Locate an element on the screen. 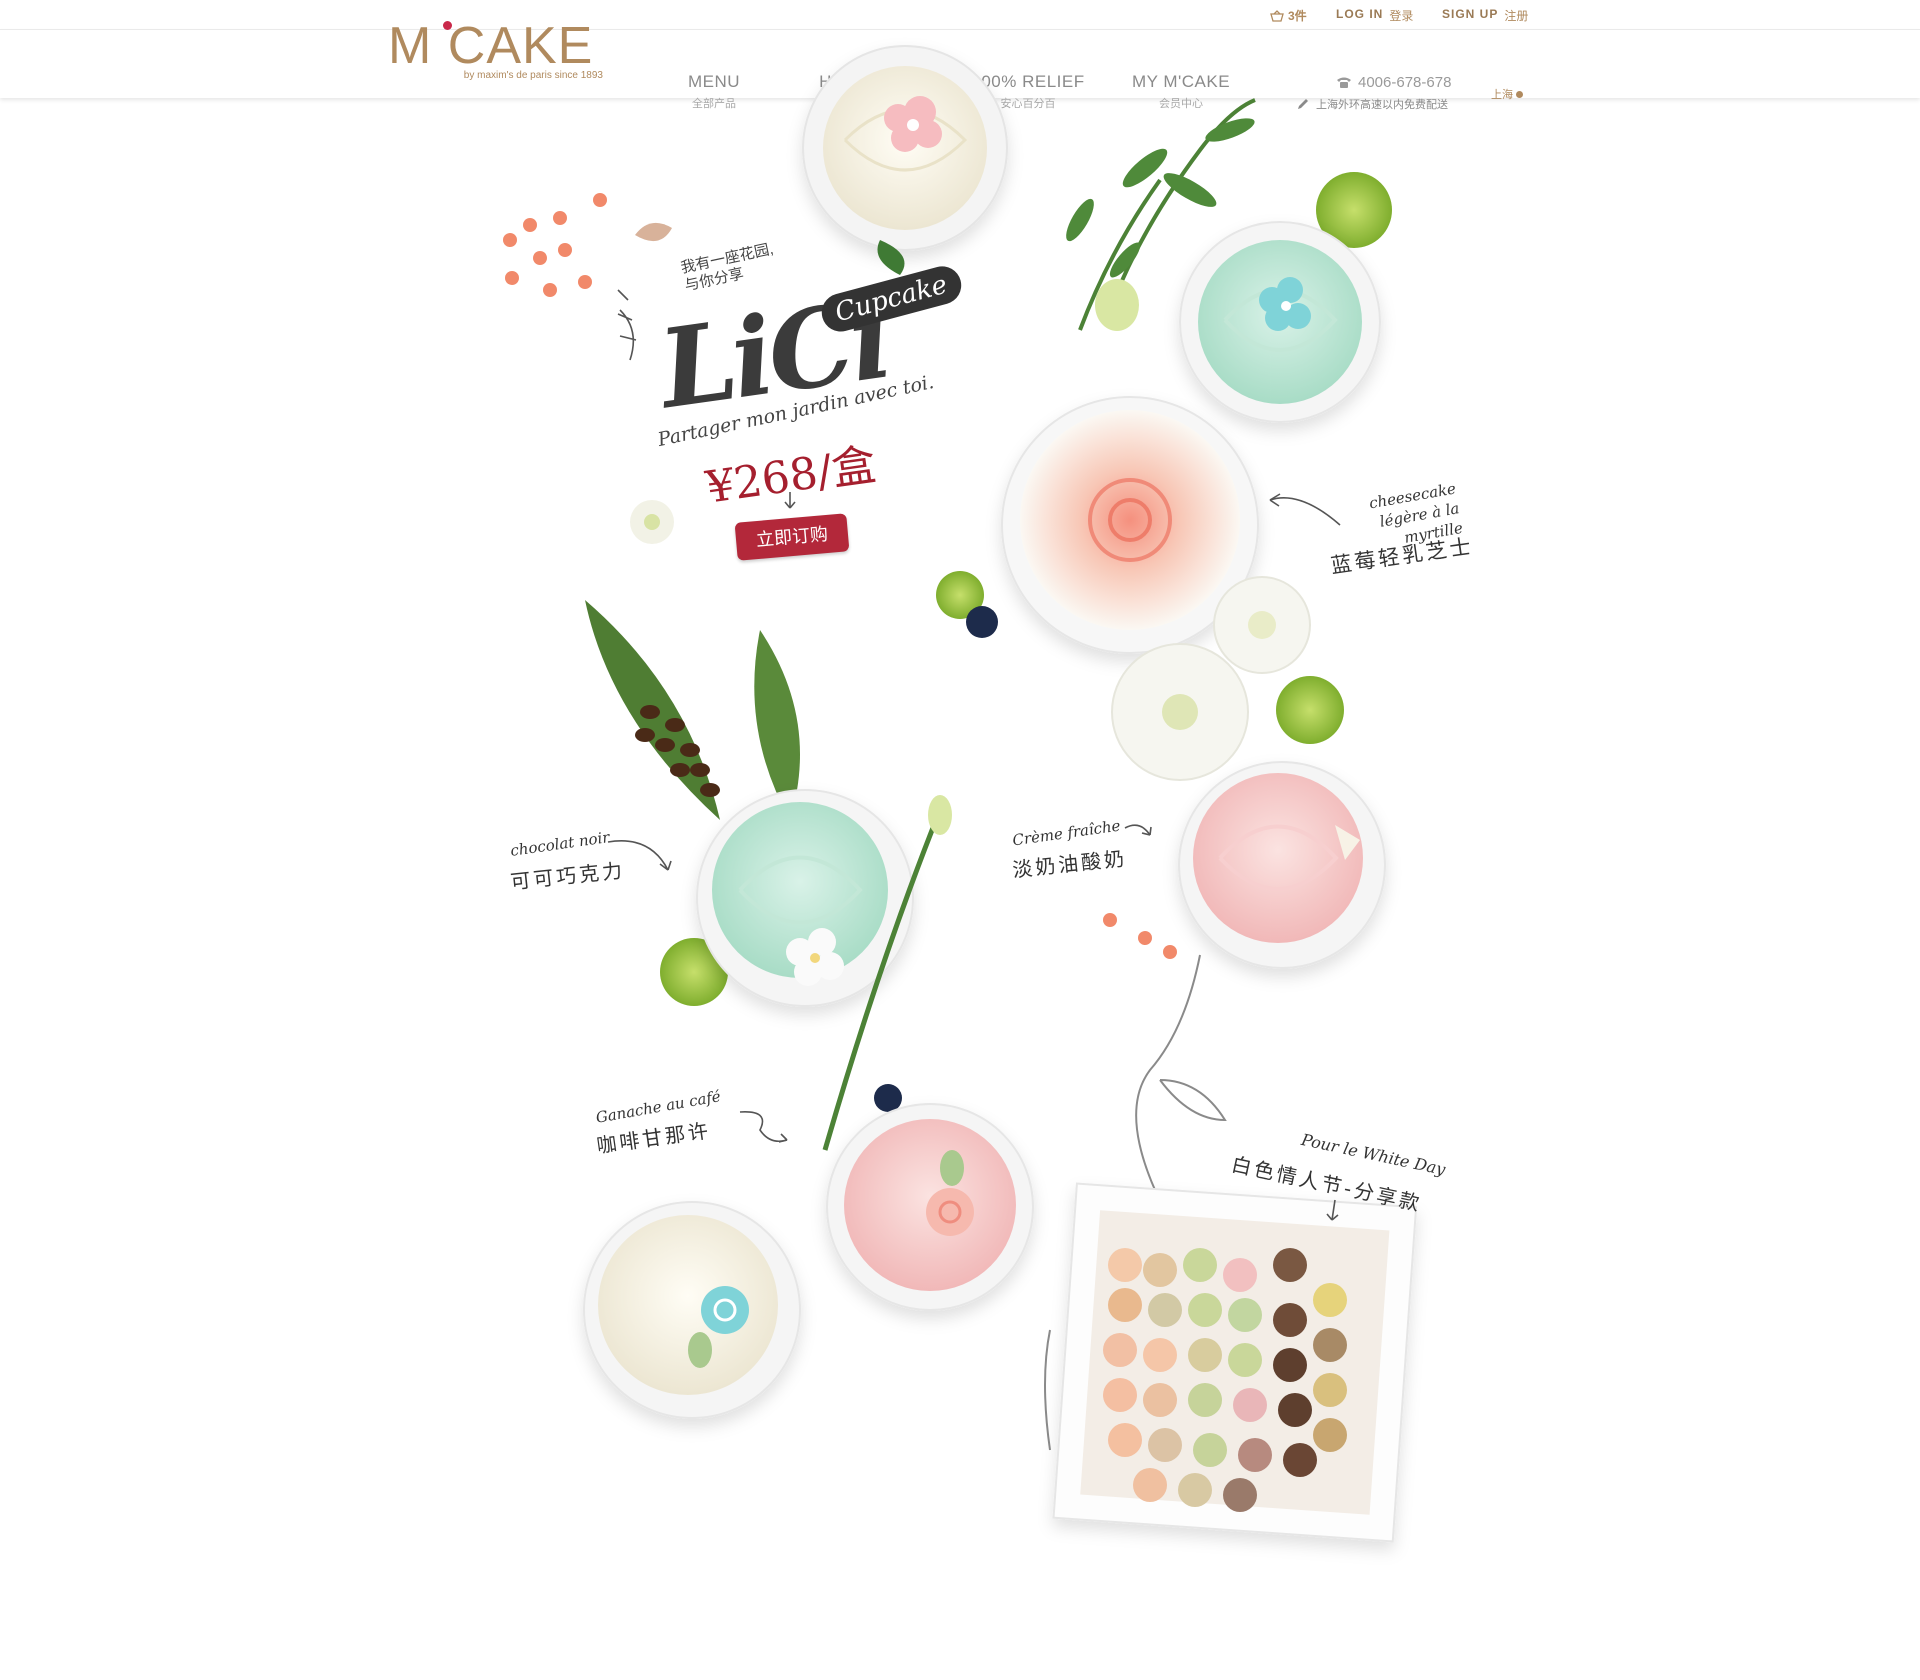 The width and height of the screenshot is (1920, 1680). cupcake-cream-top is located at coordinates (905, 148).